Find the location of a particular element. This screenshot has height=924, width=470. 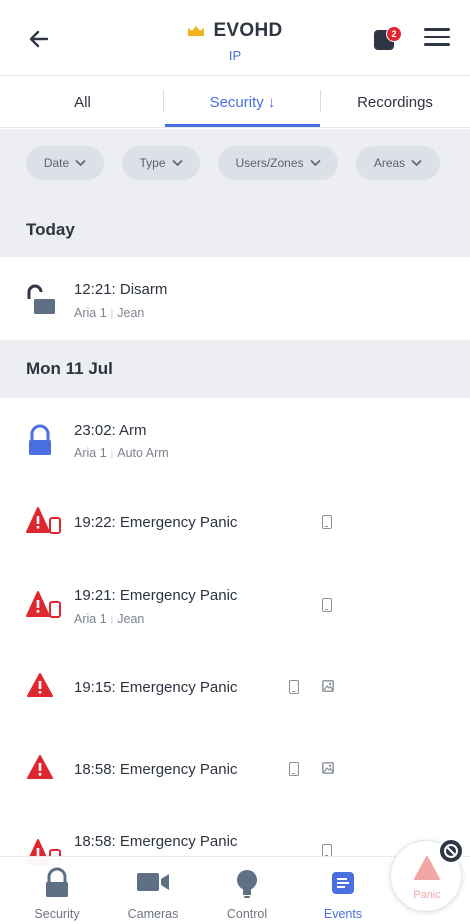

event-row: 23:02: Arm Aria 1 | Auto Arm is located at coordinates (235, 439).